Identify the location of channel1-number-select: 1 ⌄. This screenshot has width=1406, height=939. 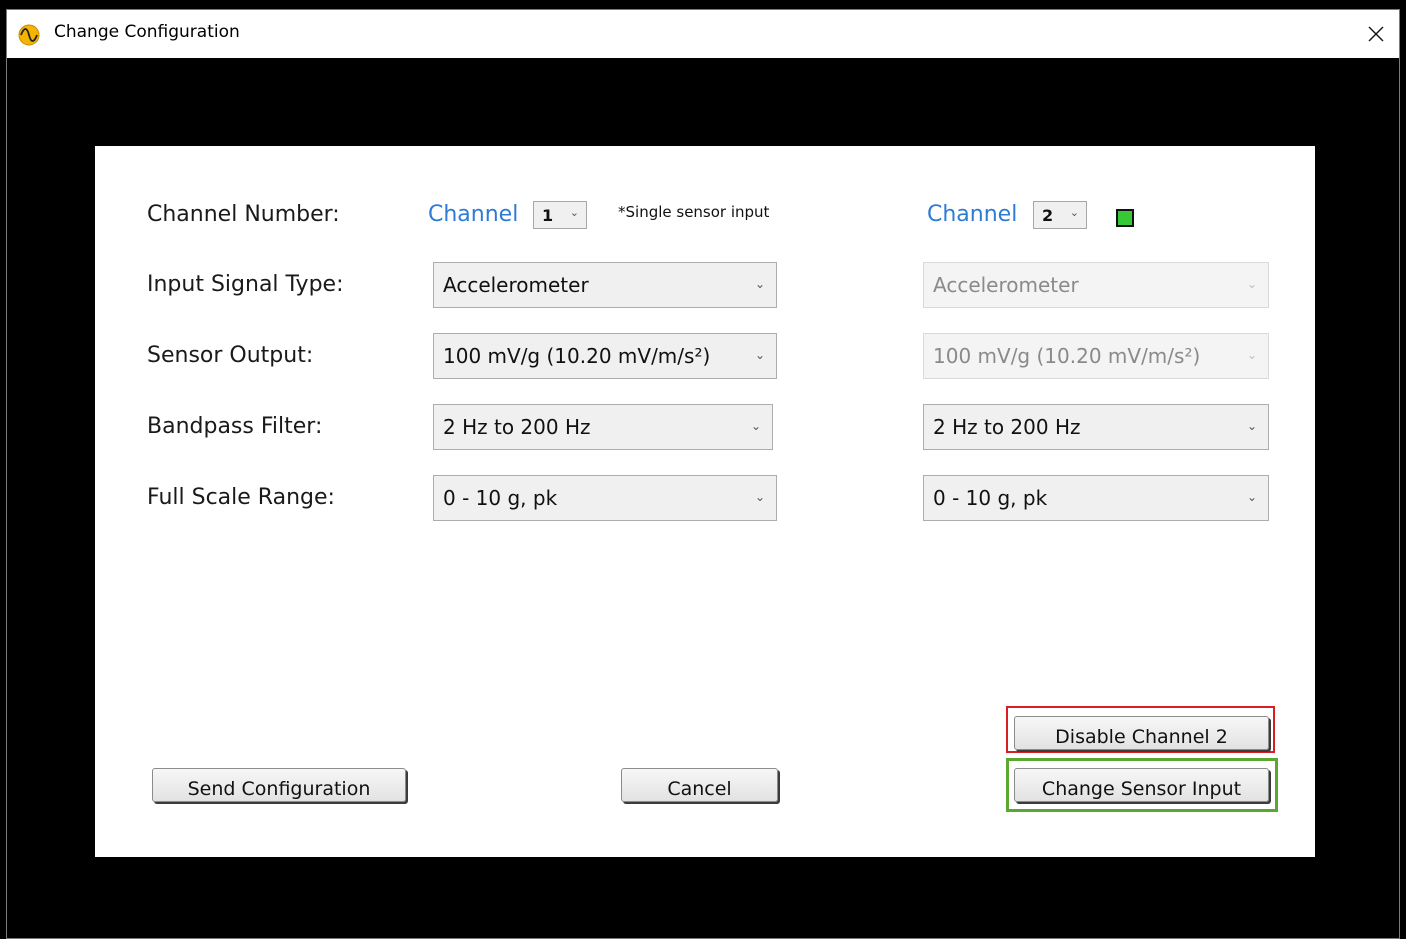
(560, 215).